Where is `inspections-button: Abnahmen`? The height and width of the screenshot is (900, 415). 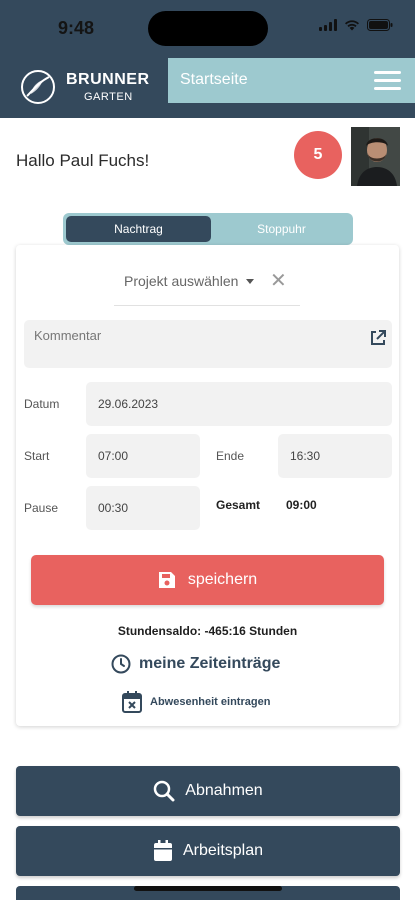
inspections-button: Abnahmen is located at coordinates (208, 791).